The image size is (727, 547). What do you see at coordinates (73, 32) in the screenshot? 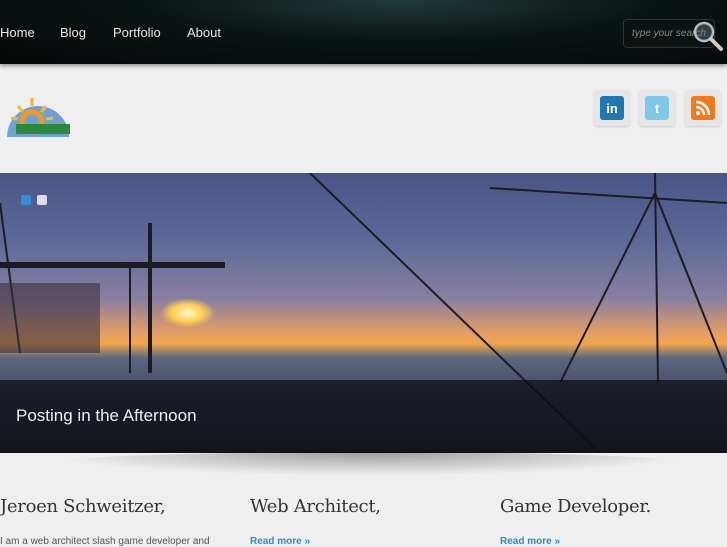
I see `nav-blog: Blog` at bounding box center [73, 32].